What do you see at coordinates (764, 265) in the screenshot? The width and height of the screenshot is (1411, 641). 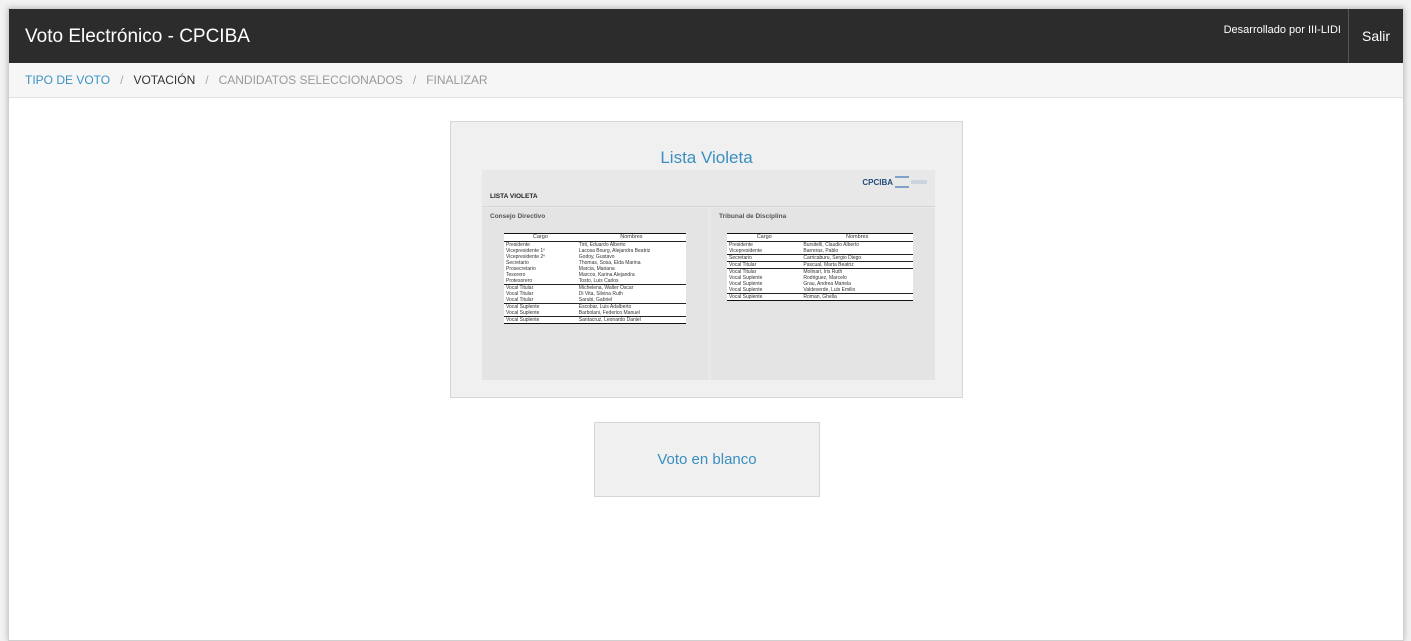 I see `cell-cargo: Vocal Titular` at bounding box center [764, 265].